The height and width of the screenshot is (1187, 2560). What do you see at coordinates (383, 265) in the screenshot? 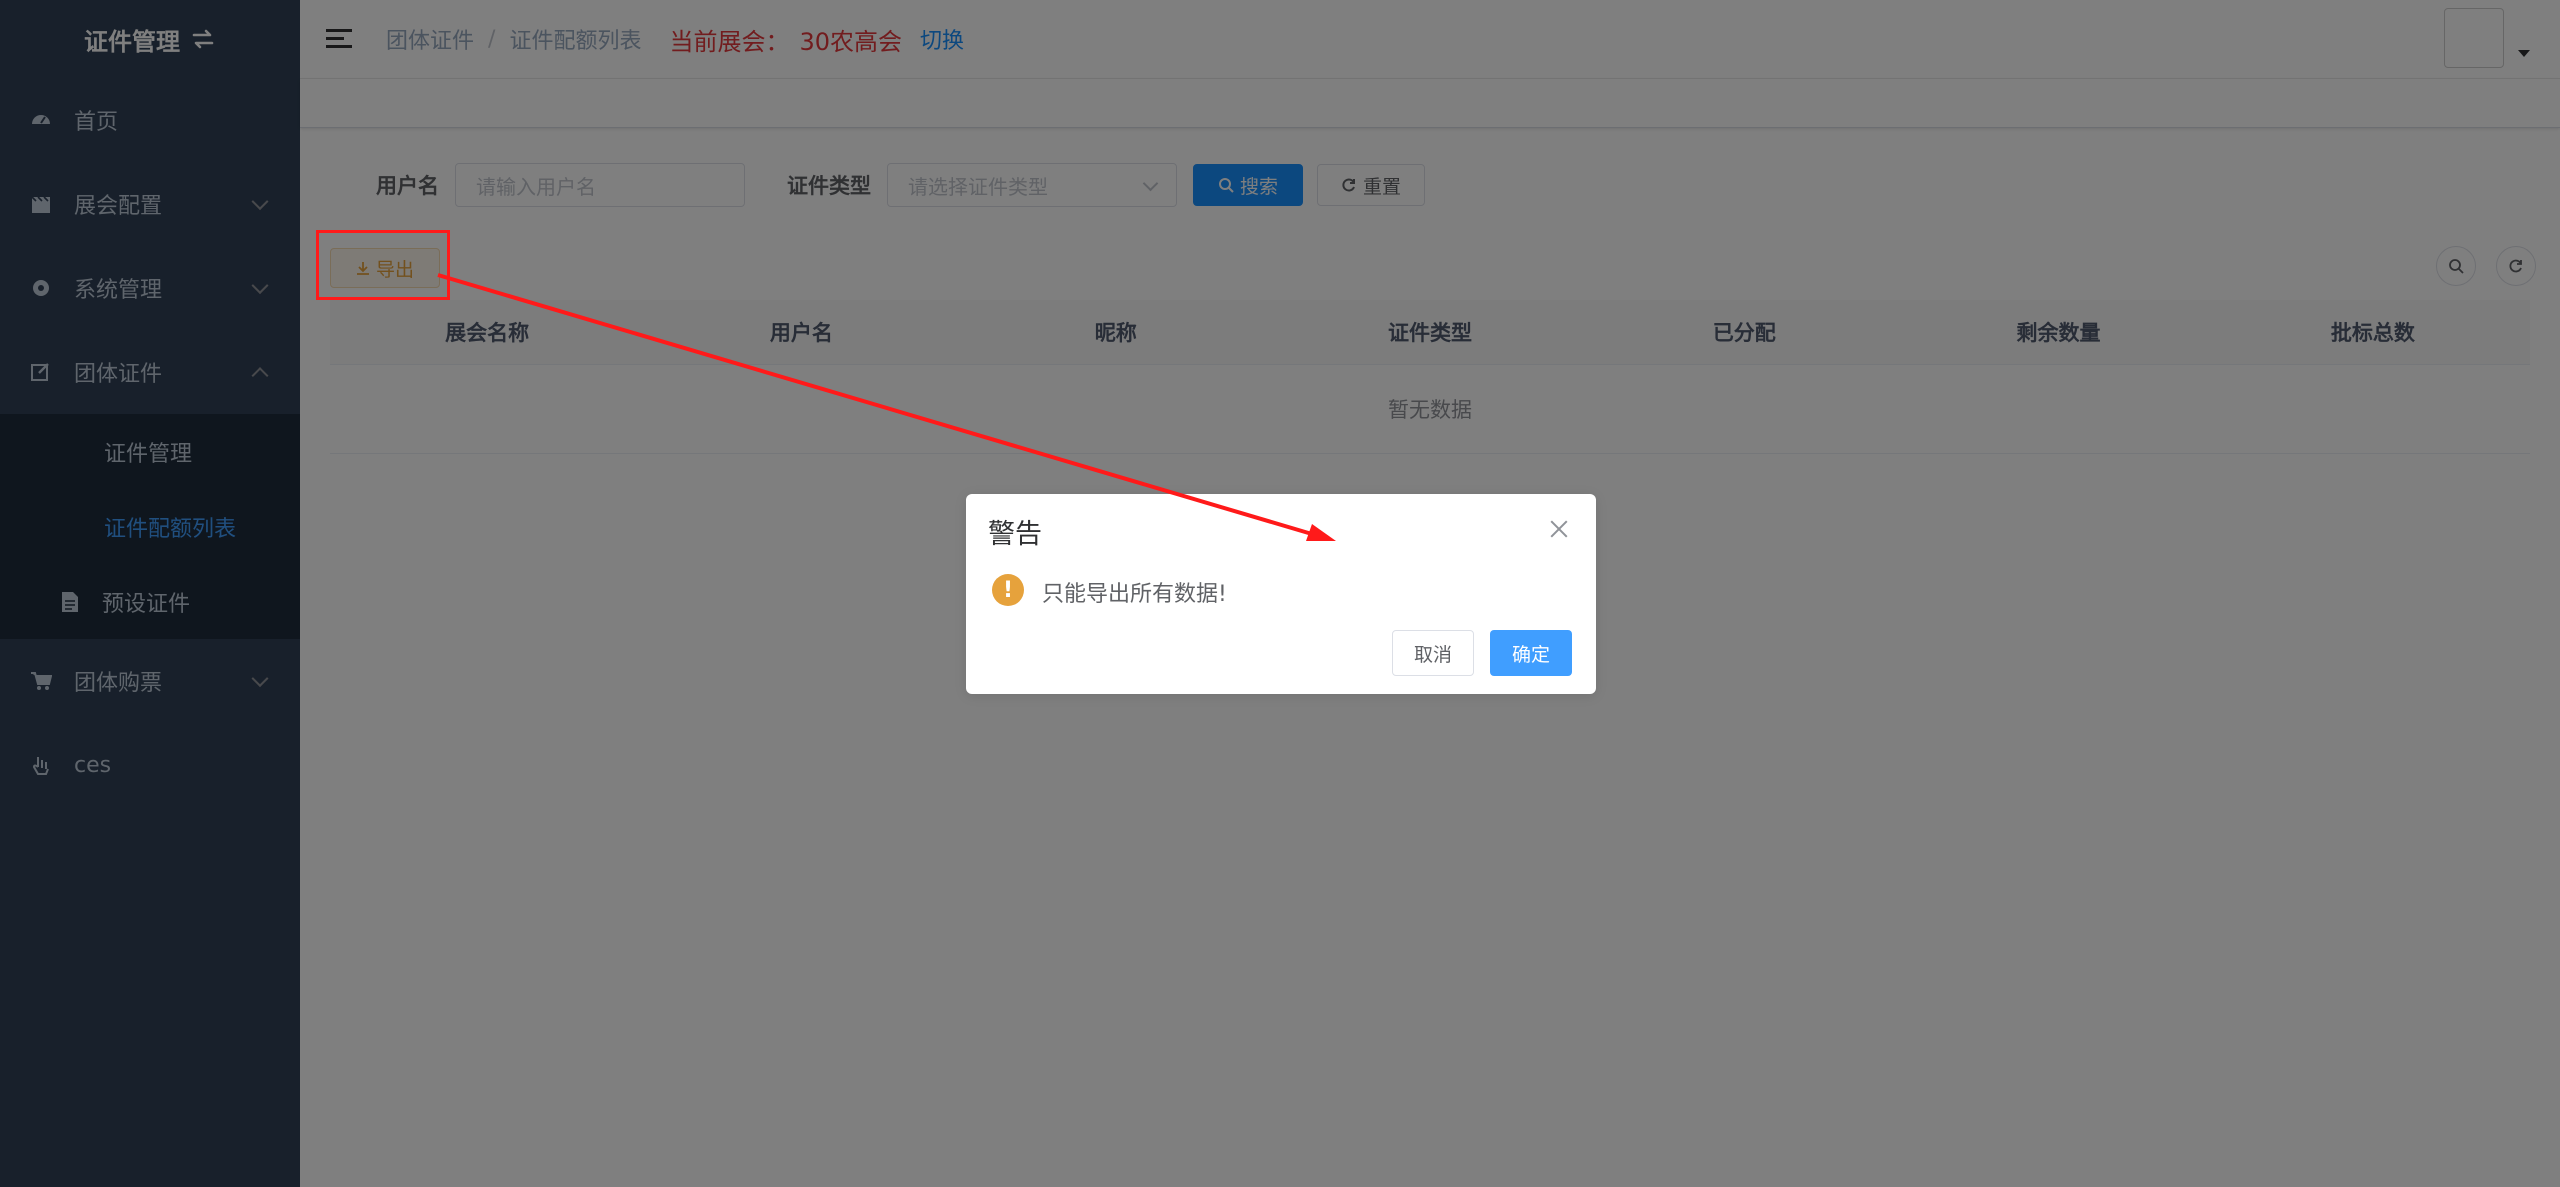
I see `annotation-highlight-box` at bounding box center [383, 265].